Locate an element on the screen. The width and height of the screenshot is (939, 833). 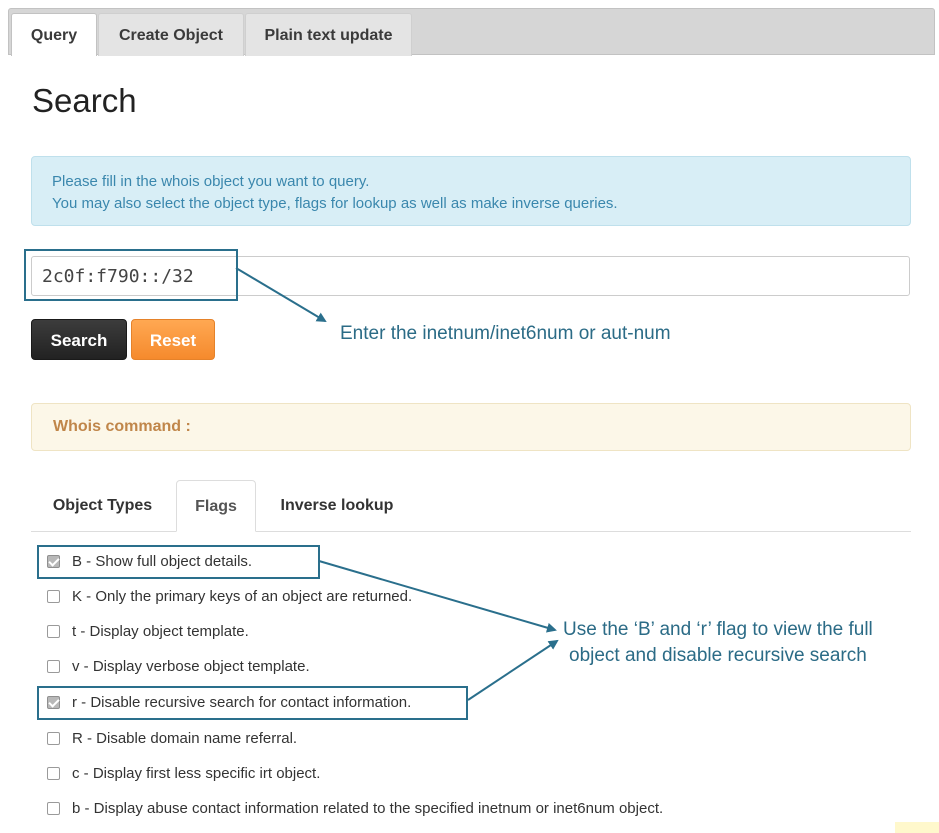
search-button: Search is located at coordinates (79, 339).